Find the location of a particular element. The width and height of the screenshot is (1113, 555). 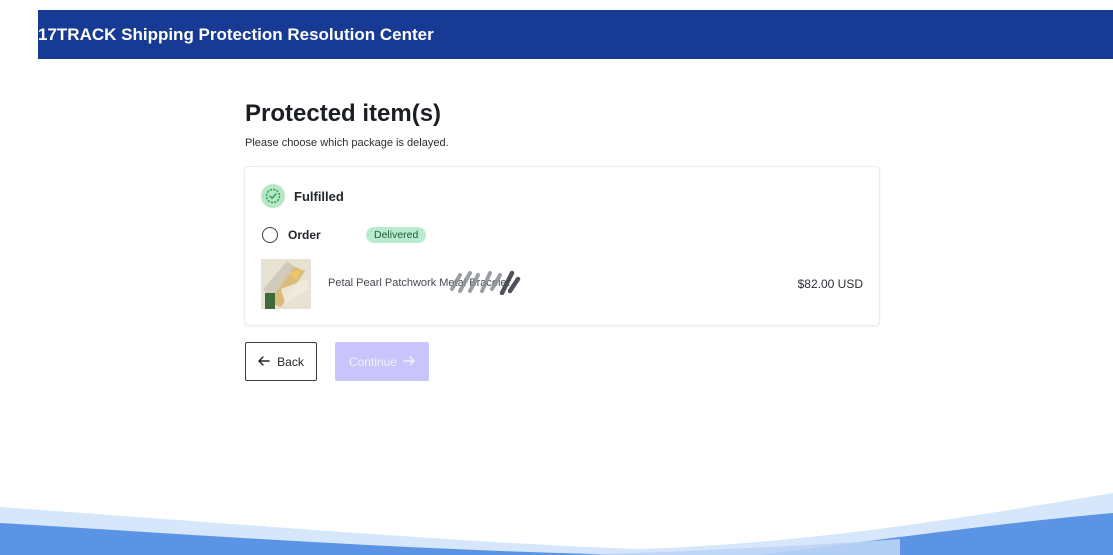

order-option: Order Delivered is located at coordinates (344, 235).